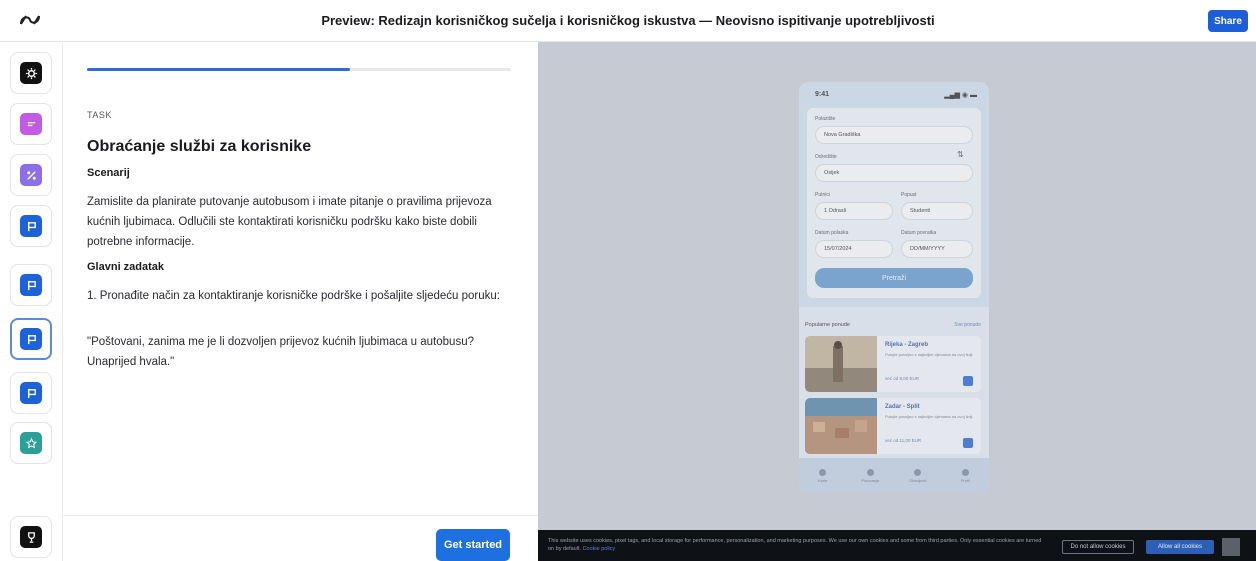 This screenshot has height=561, width=1256. I want to click on rail-item-rating, so click(31, 443).